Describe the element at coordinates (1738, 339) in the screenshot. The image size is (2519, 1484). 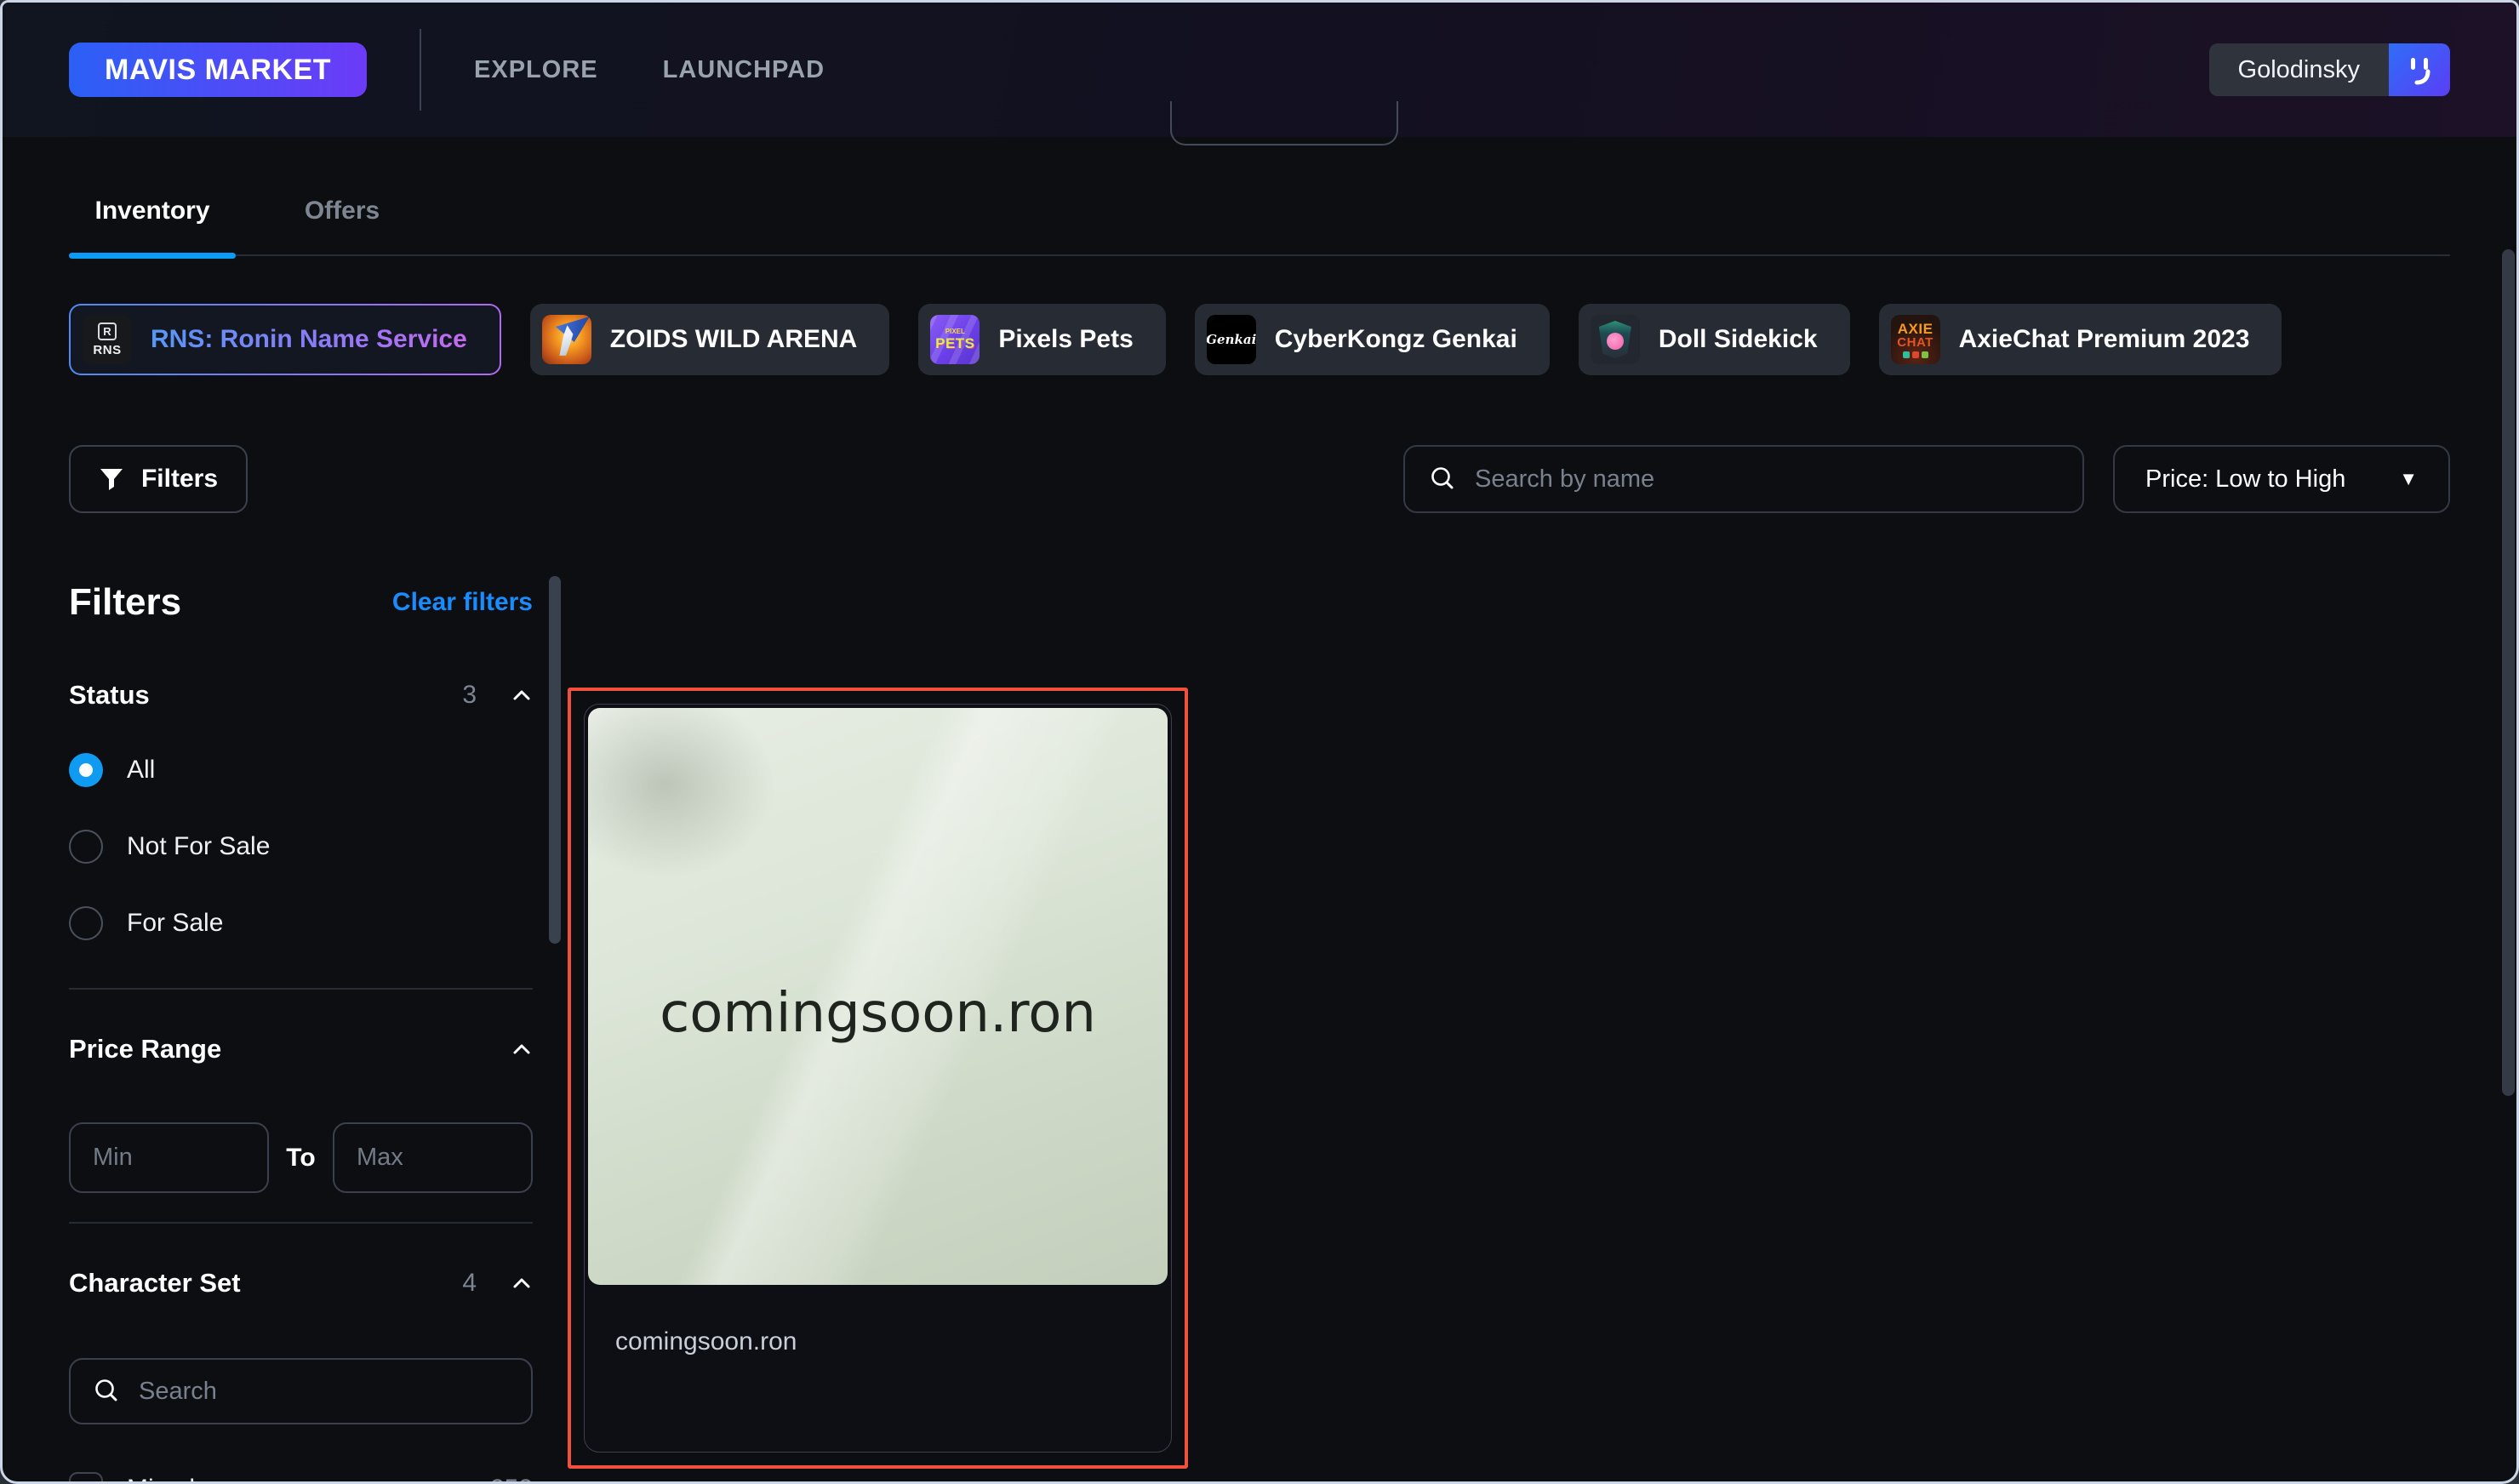
I see `chip-label: Doll Sidekick` at that location.